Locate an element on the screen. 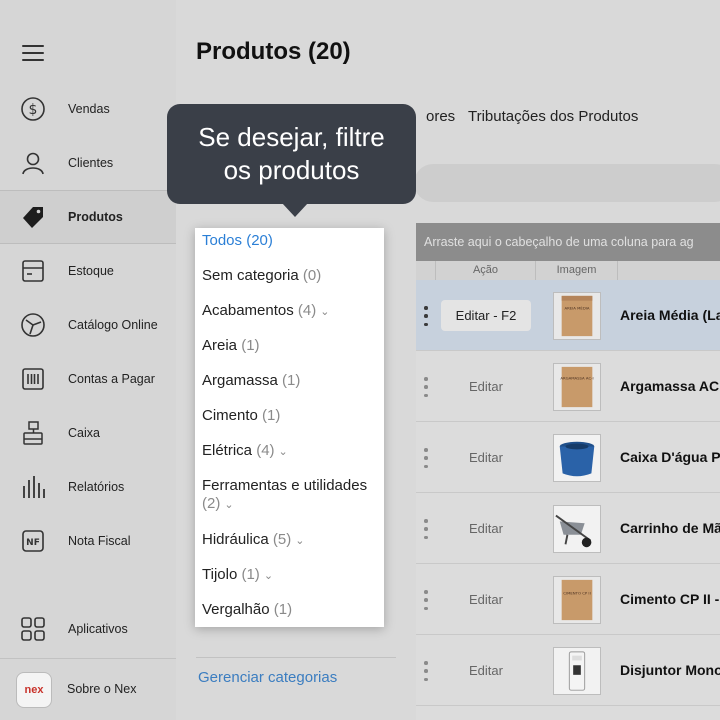 The image size is (720, 720). column-header-nome is located at coordinates (669, 270).